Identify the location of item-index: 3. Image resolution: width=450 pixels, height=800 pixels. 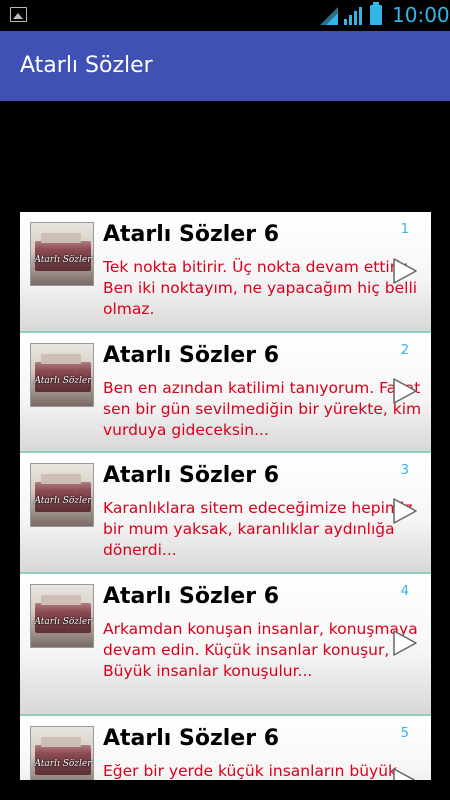
(404, 470).